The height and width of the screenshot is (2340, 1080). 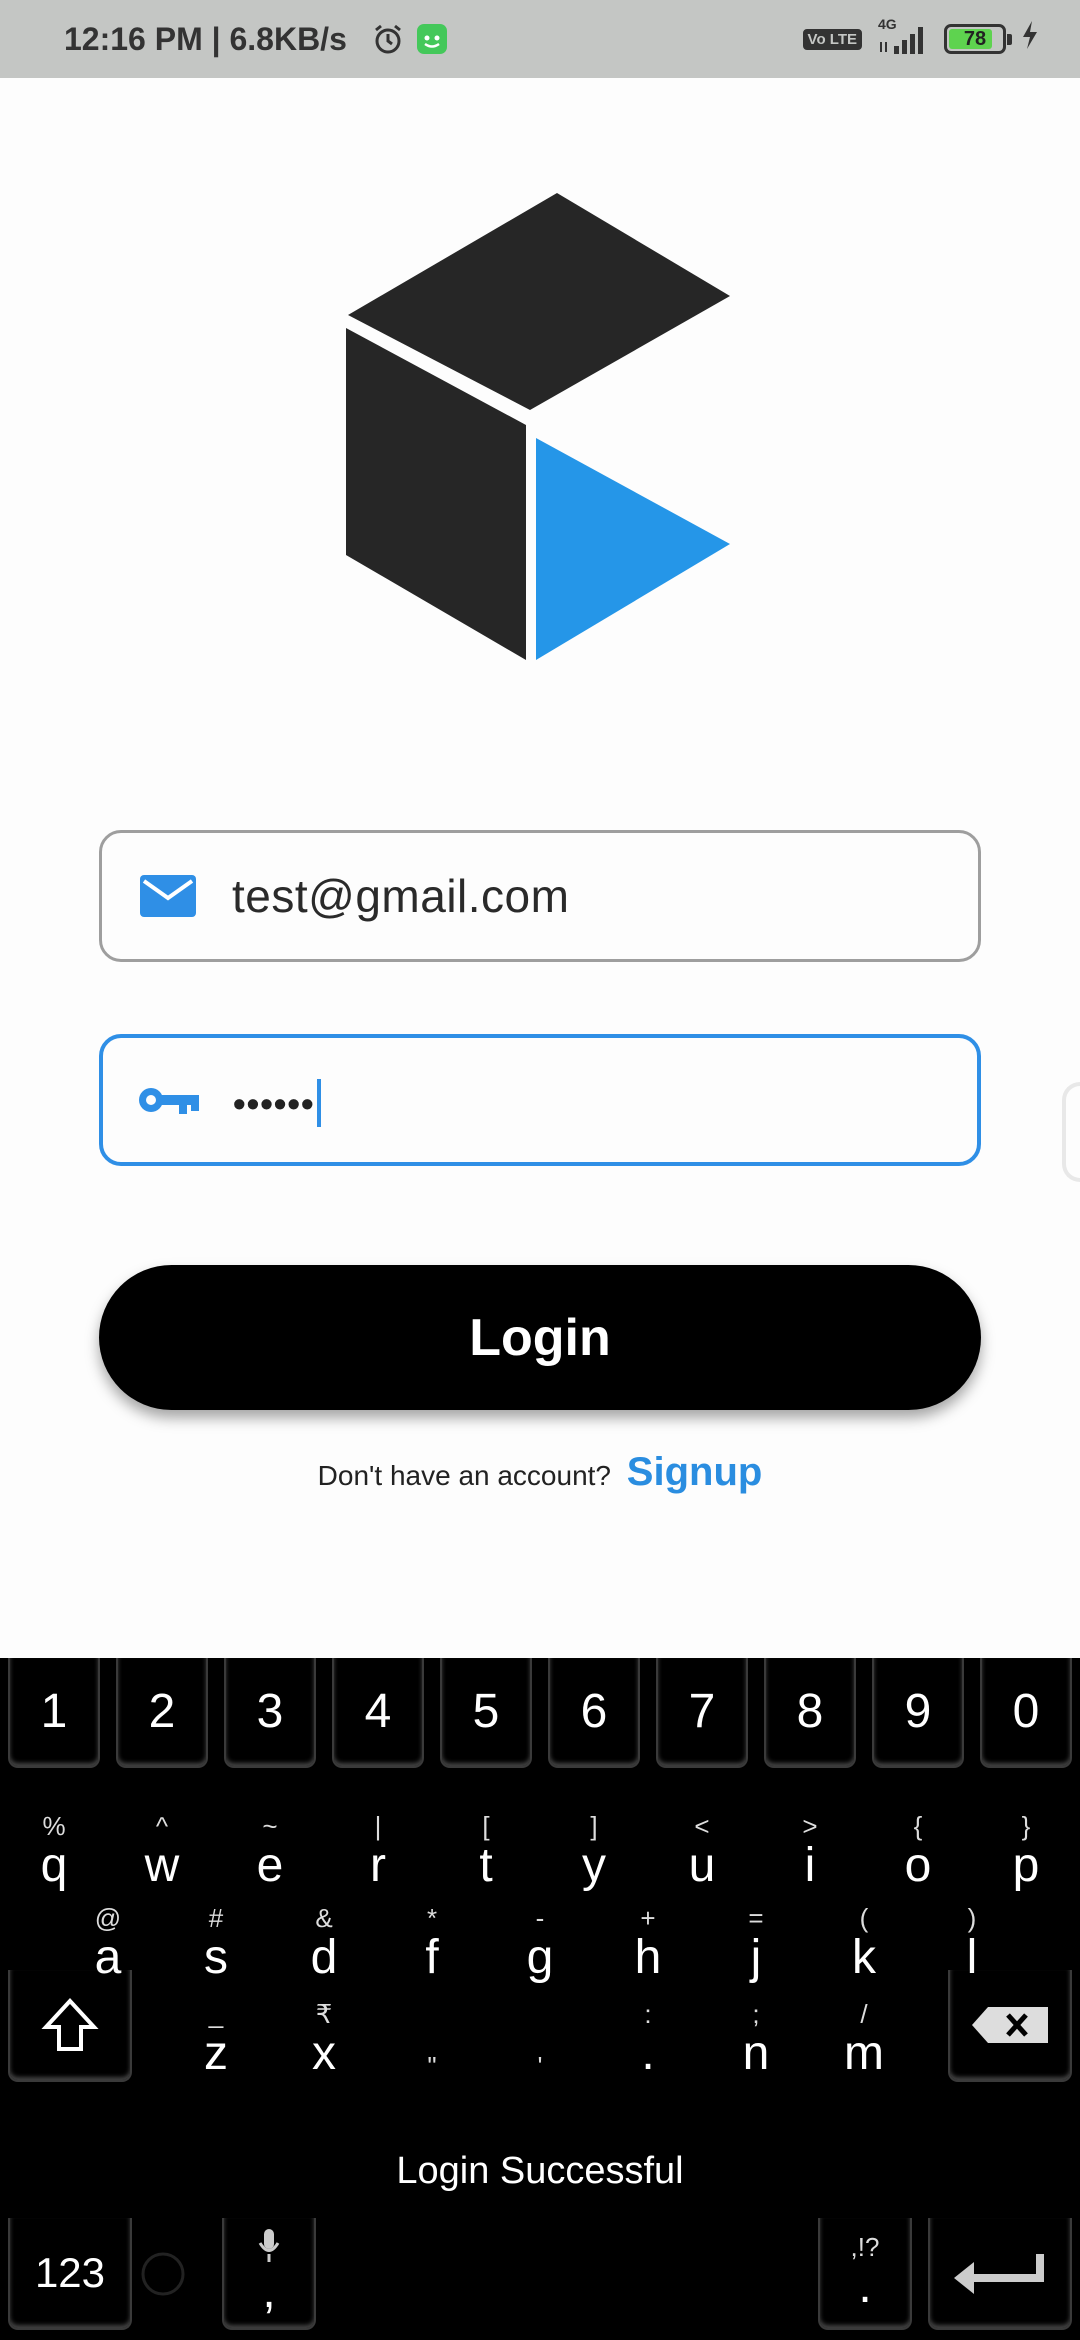 What do you see at coordinates (648, 1932) in the screenshot?
I see `key-h: + h` at bounding box center [648, 1932].